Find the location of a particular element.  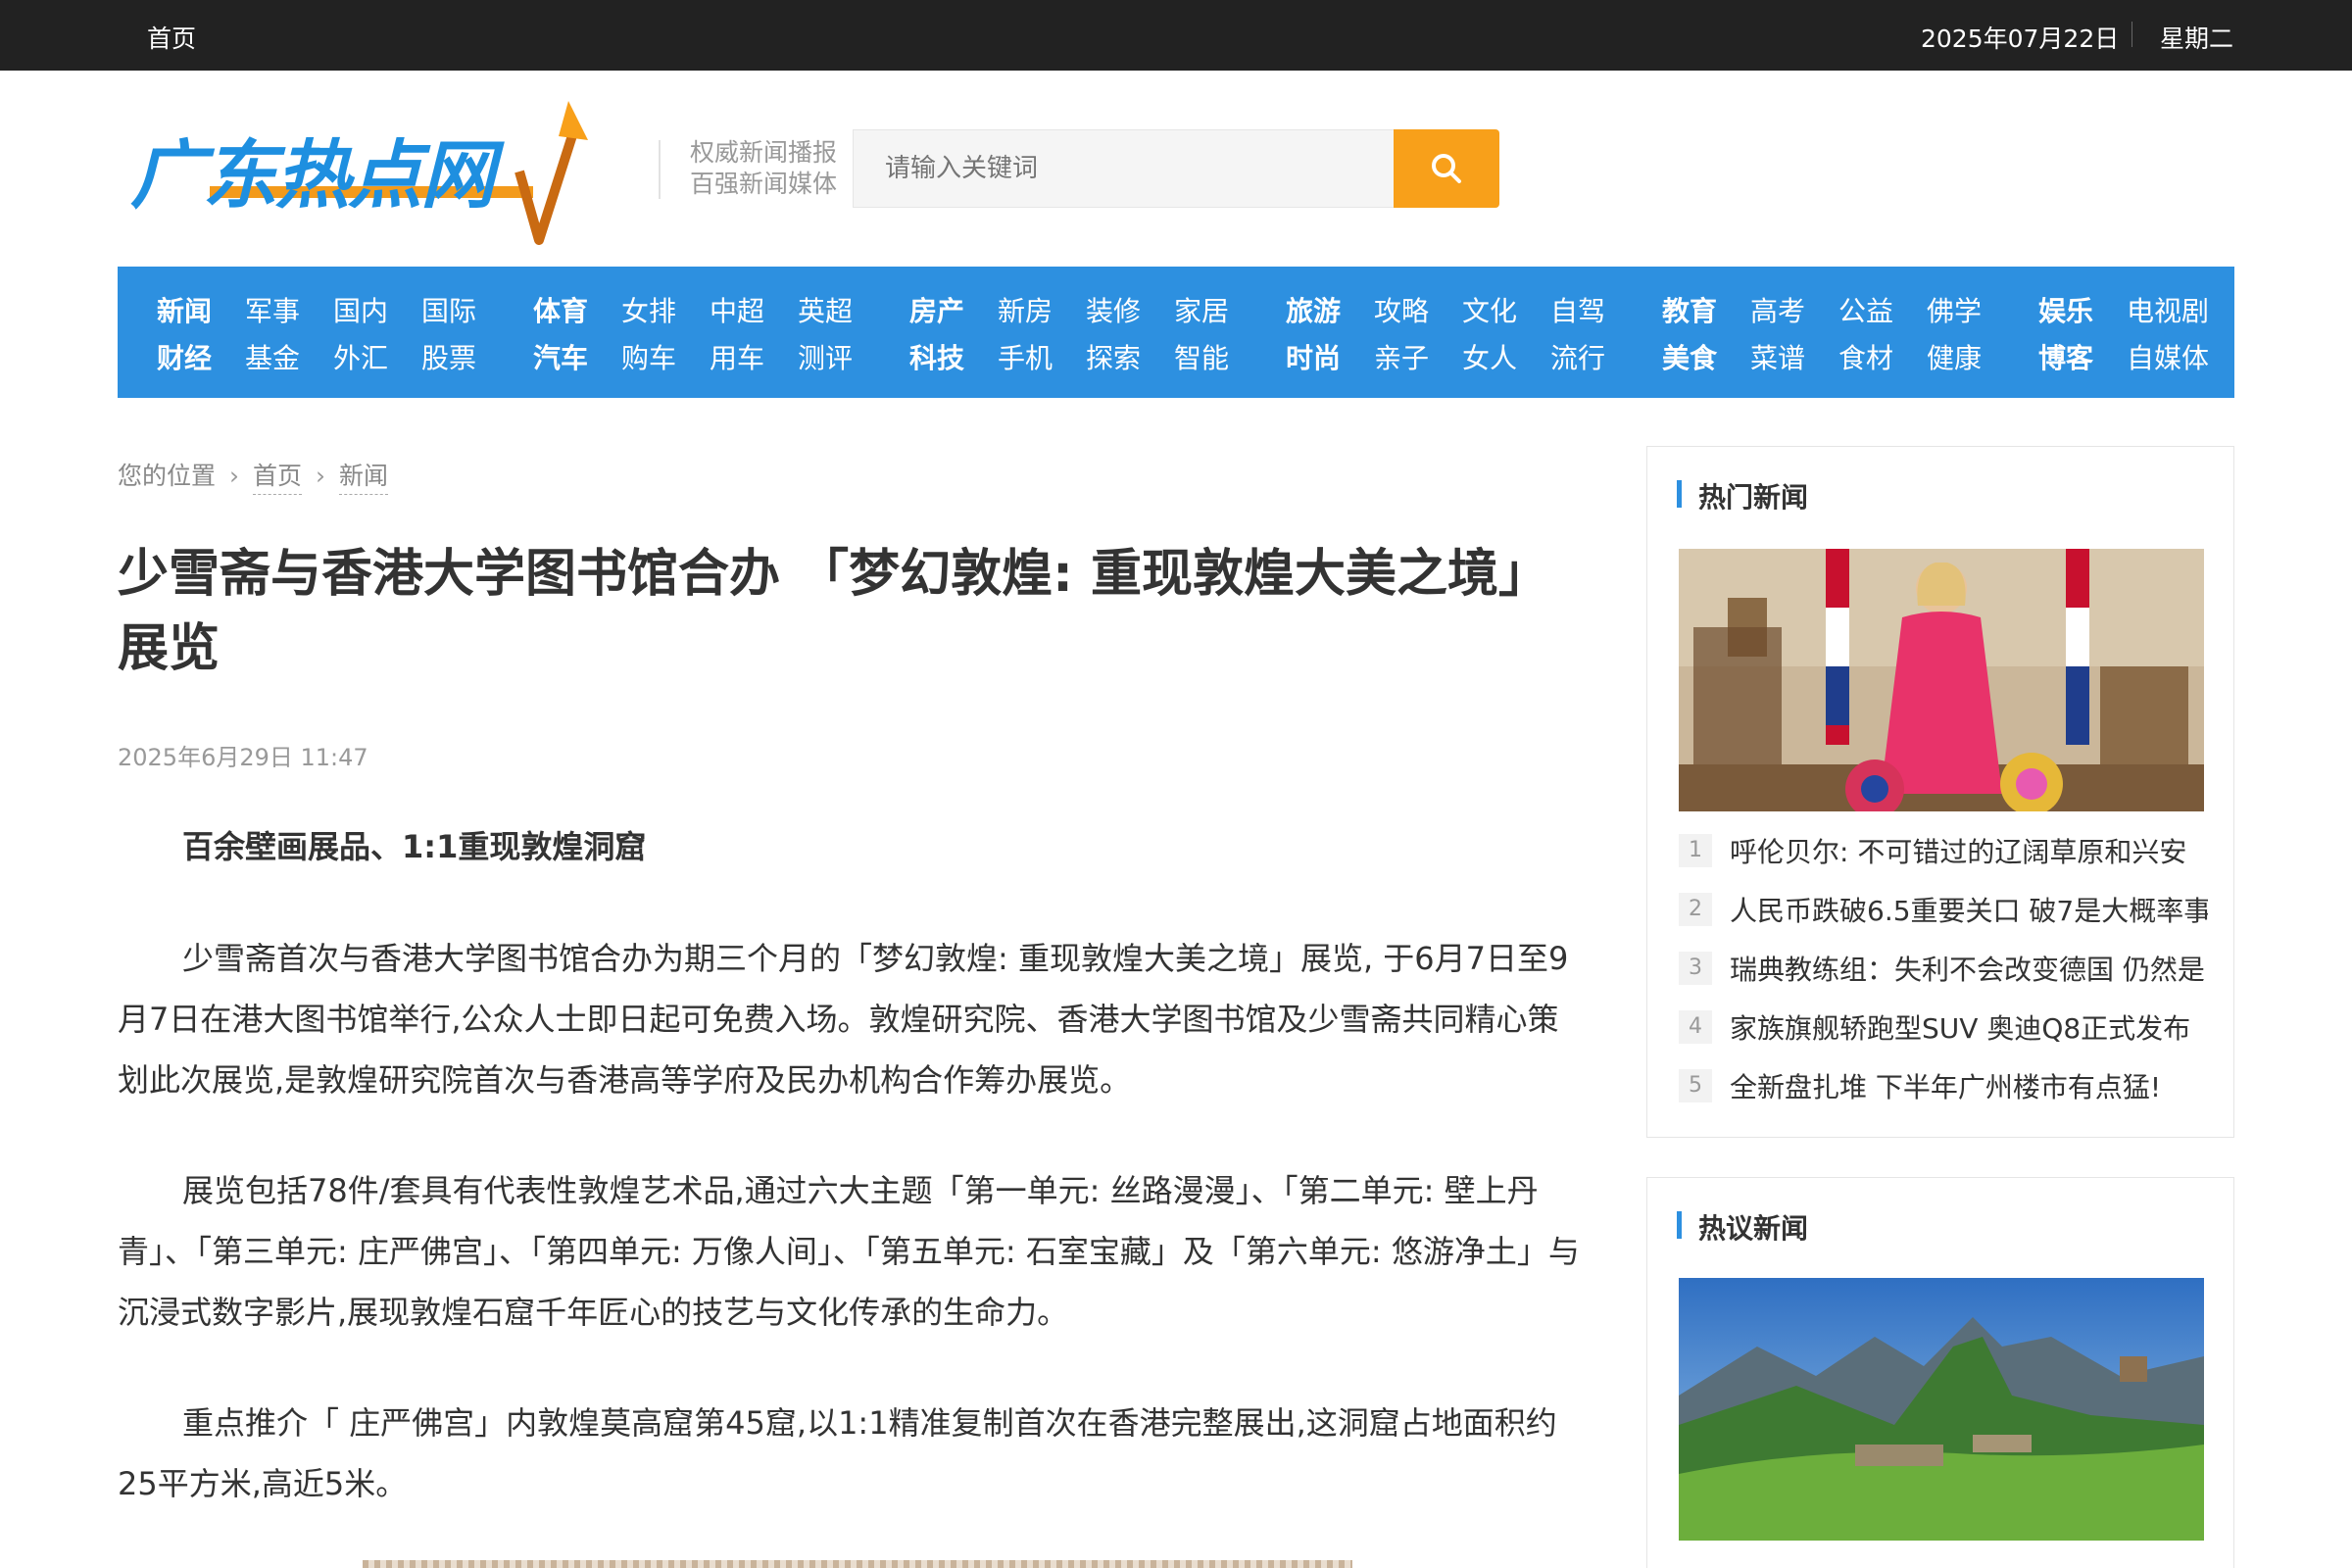

hot-news-item: 5 全新盘扎堆 下半年广州楼市有点猛! is located at coordinates (1943, 1095).